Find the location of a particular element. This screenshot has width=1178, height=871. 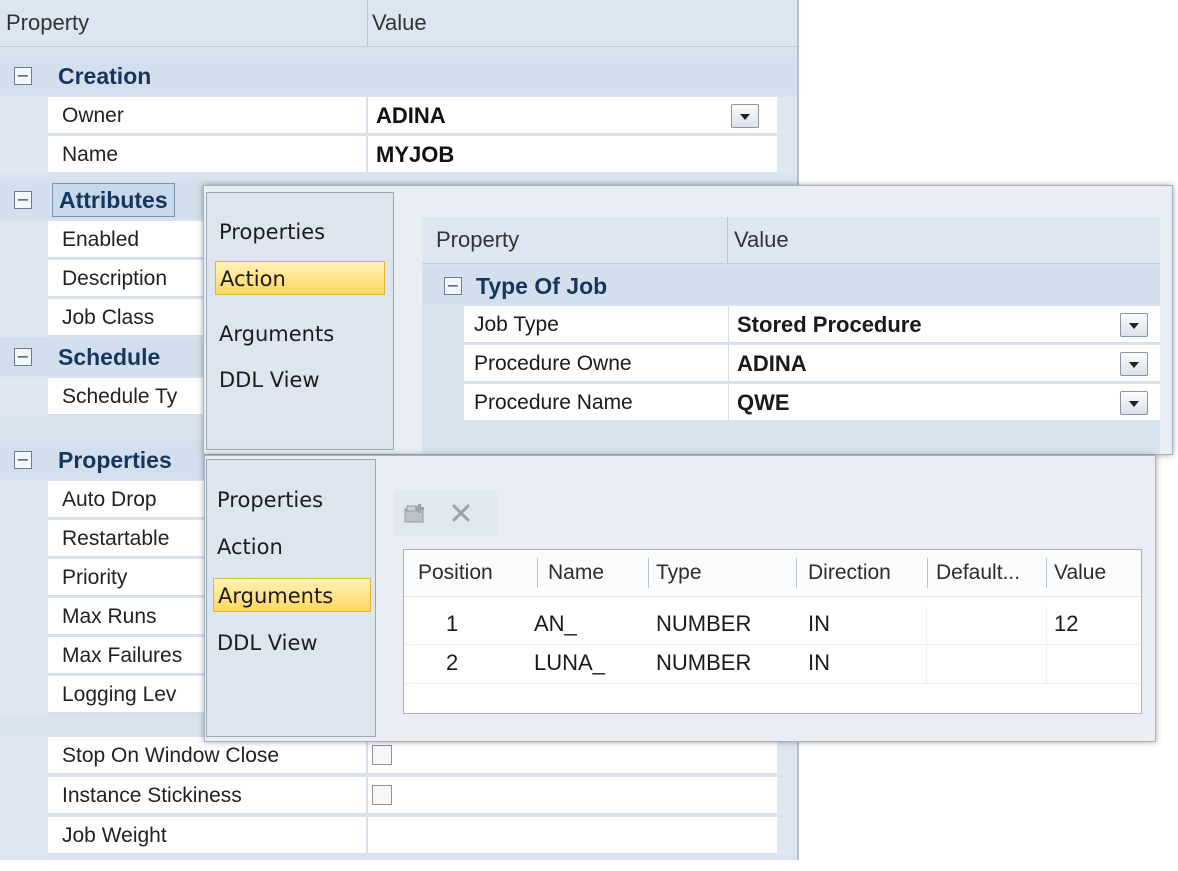

stop-on-window-close-checkbox is located at coordinates (382, 755).